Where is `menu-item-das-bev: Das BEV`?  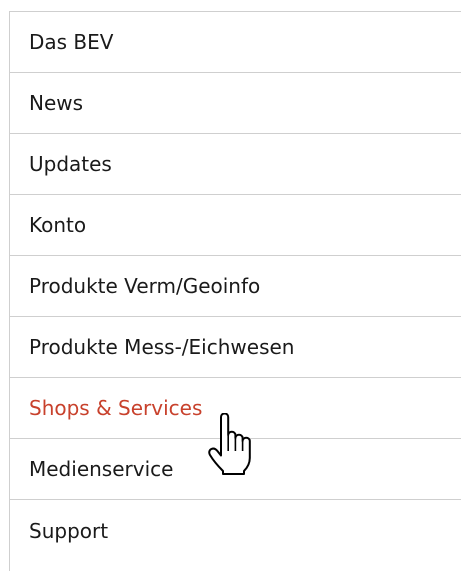
menu-item-das-bev: Das BEV is located at coordinates (235, 42).